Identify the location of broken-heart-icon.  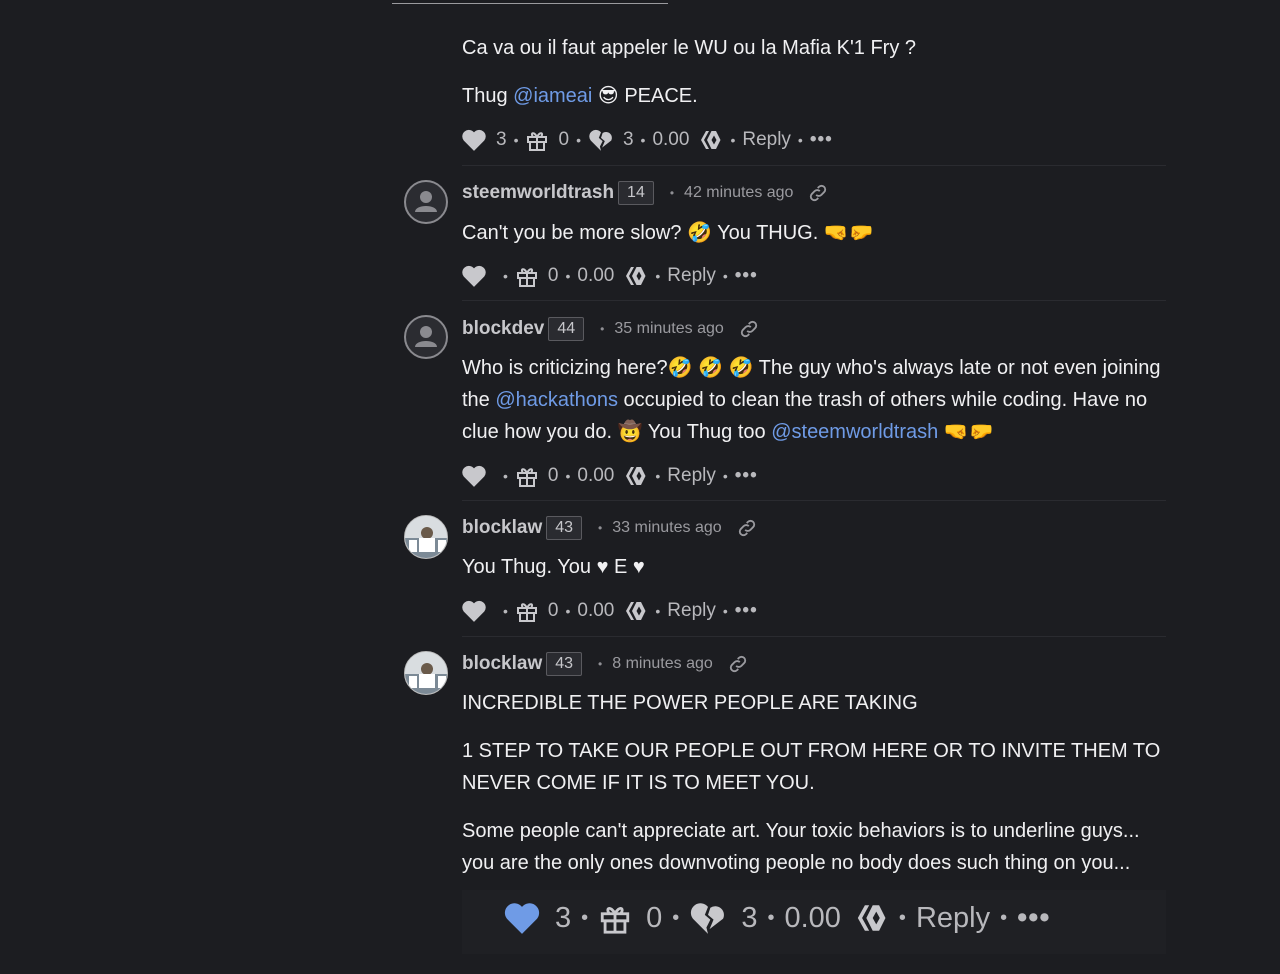
(600, 140).